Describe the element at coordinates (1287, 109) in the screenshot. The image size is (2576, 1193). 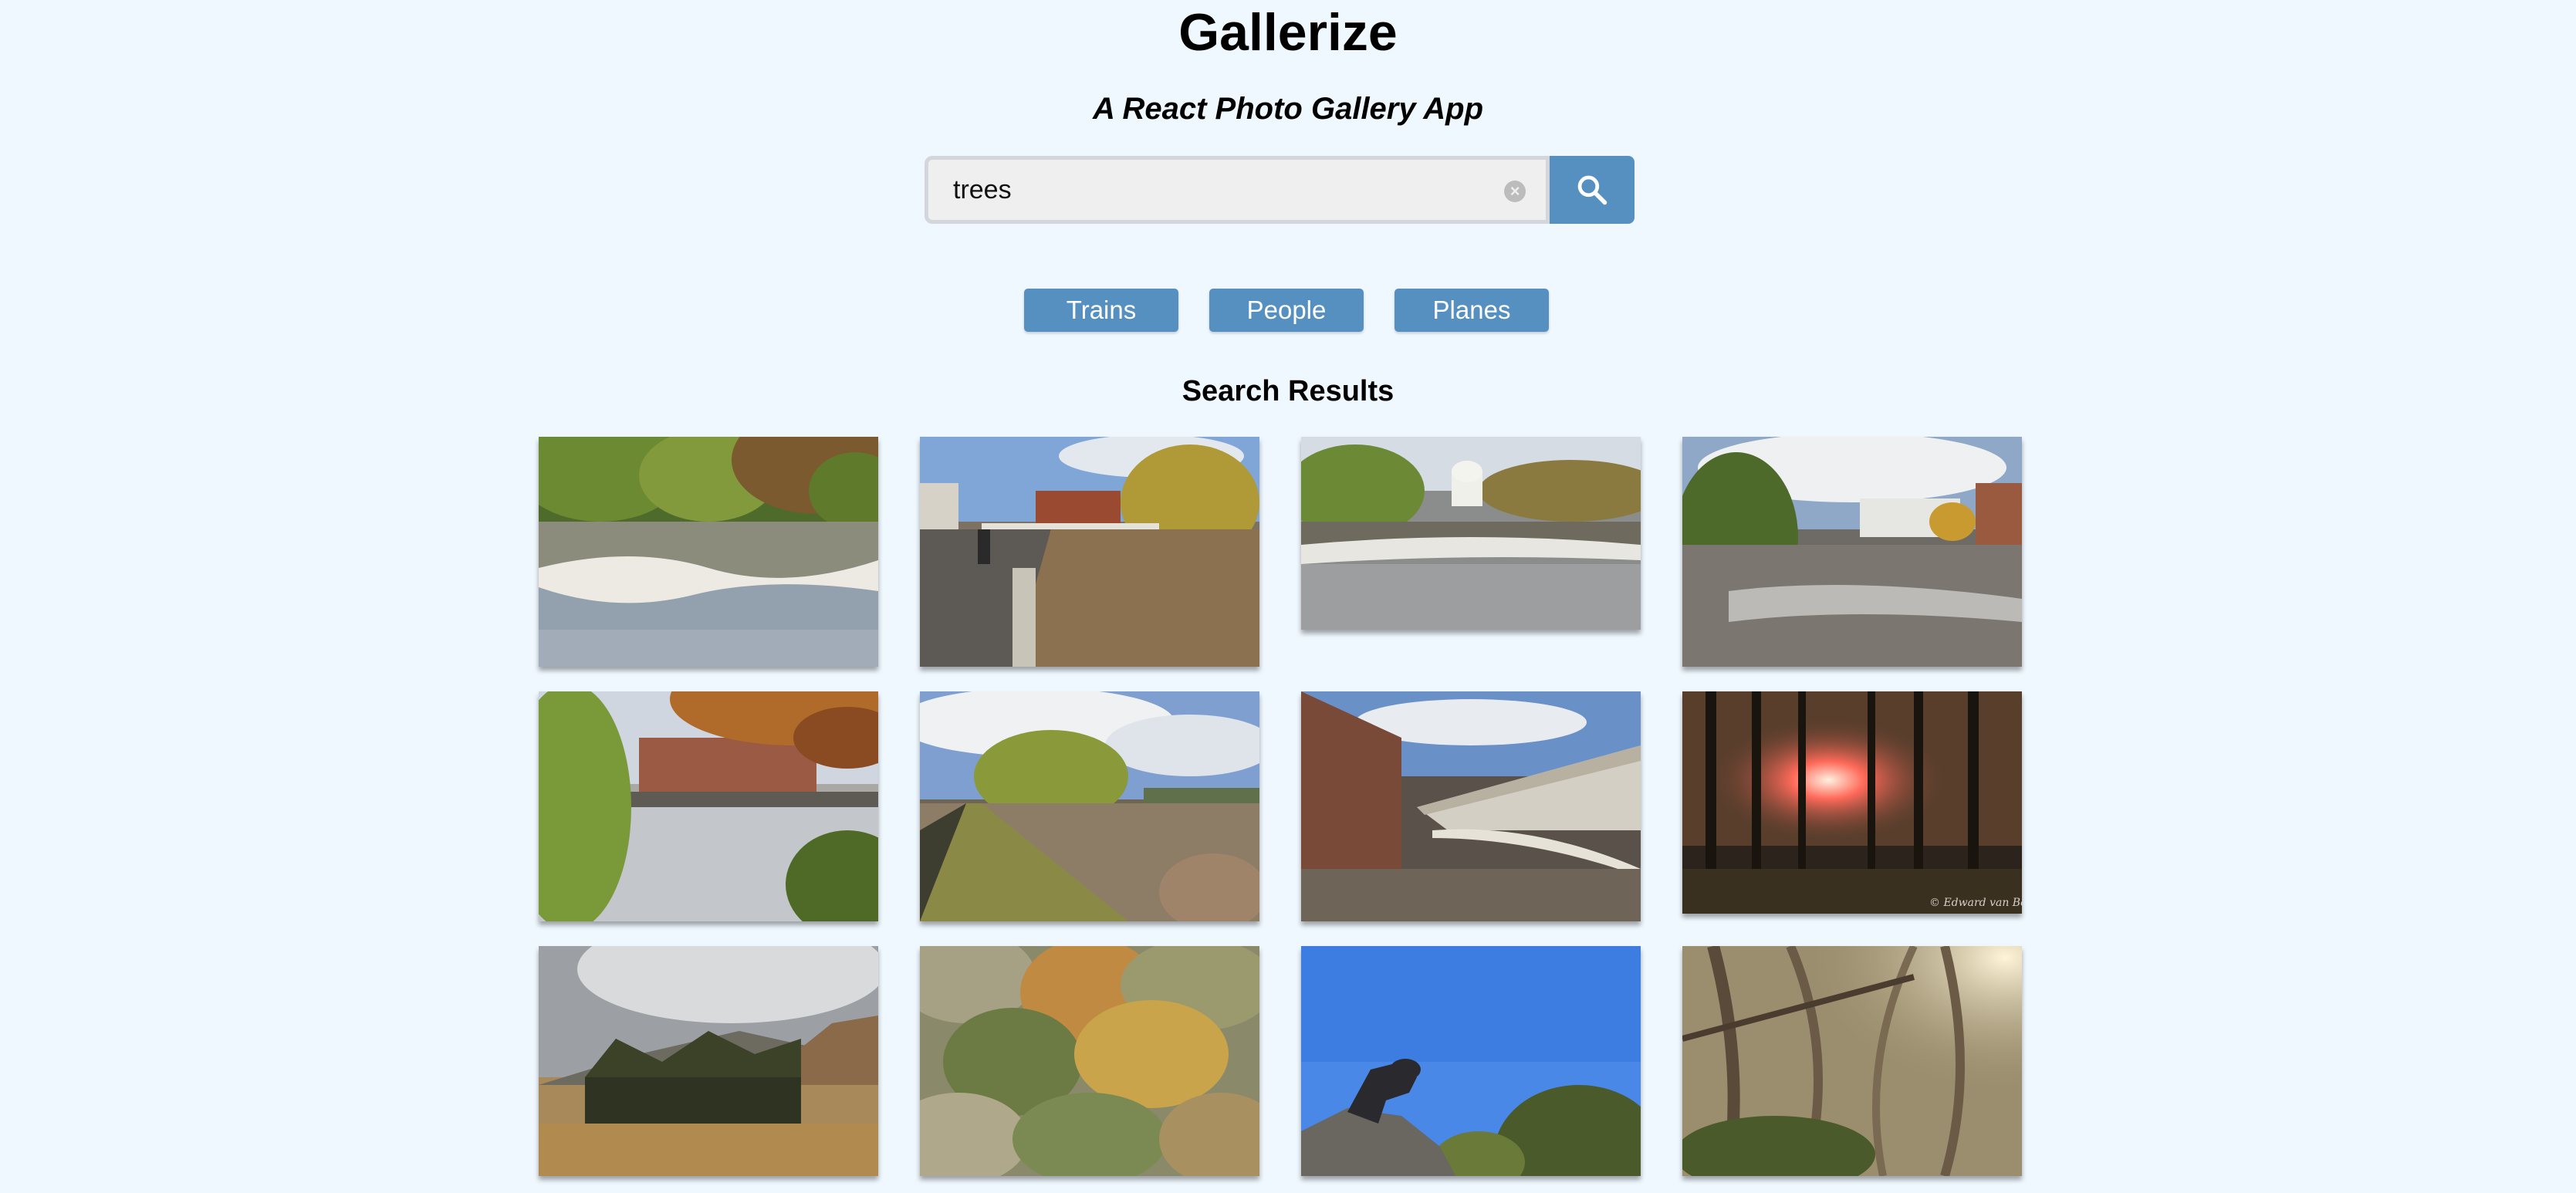
I see `app-subtitle: A React Photo Gallery App` at that location.